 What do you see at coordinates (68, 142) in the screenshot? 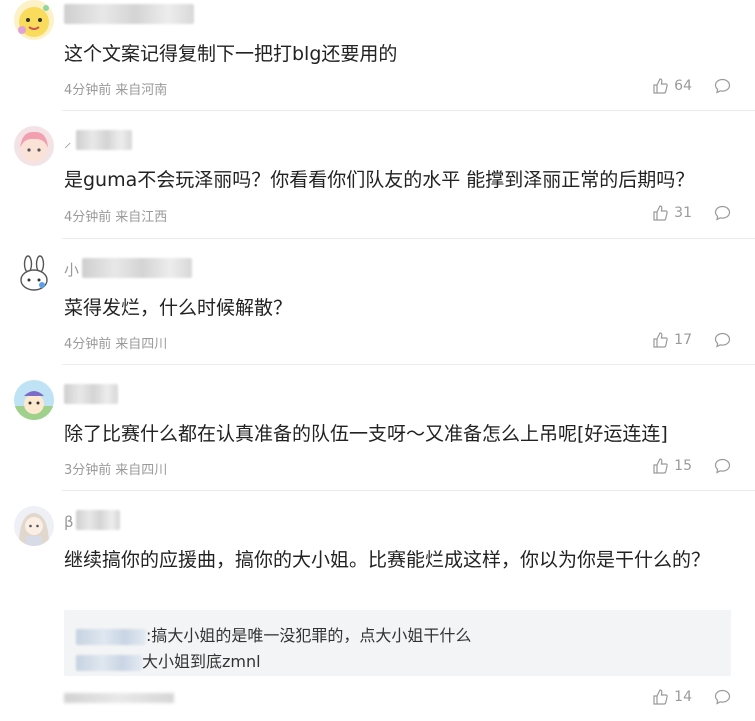
I see `username-initial: ⸝` at bounding box center [68, 142].